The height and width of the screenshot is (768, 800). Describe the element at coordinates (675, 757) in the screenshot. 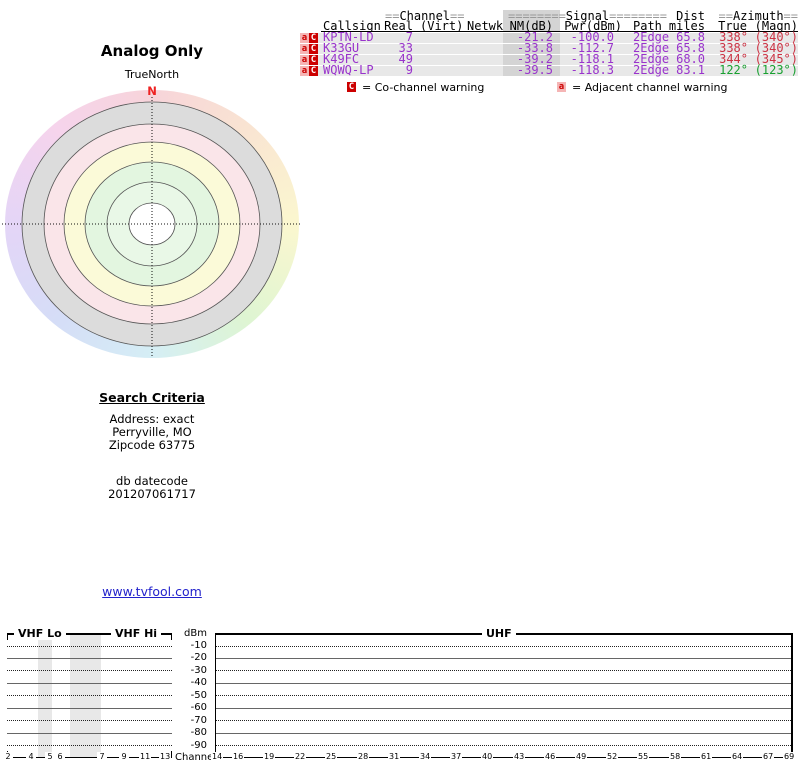

I see `channel-tick-label: 58` at that location.